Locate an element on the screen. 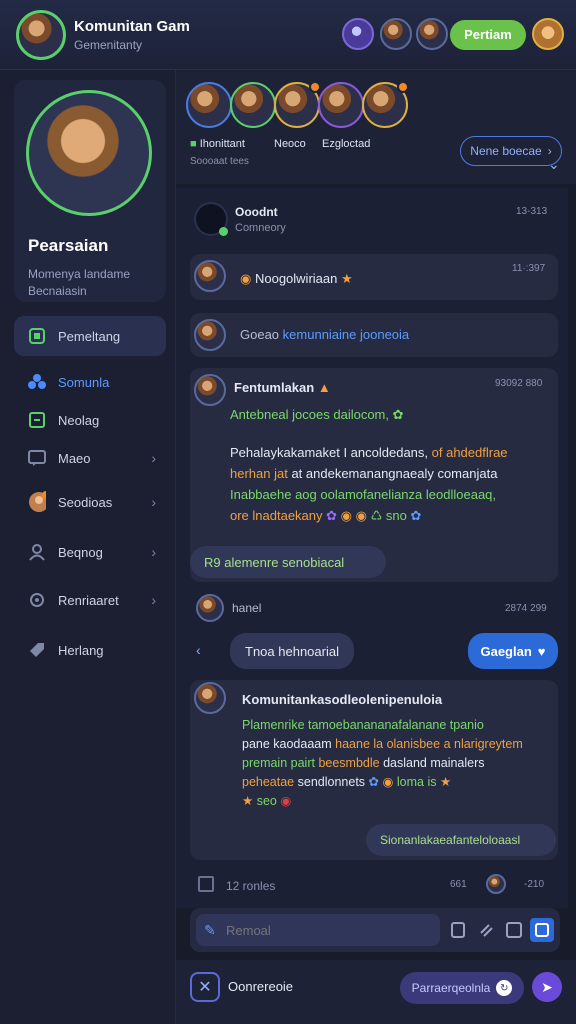 The image size is (576, 1024). sidebar-item-community: Somunla is located at coordinates (90, 382).